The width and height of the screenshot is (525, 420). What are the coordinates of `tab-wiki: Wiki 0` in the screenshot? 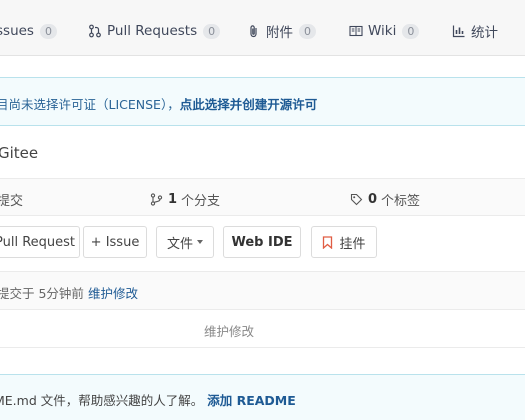 It's located at (384, 31).